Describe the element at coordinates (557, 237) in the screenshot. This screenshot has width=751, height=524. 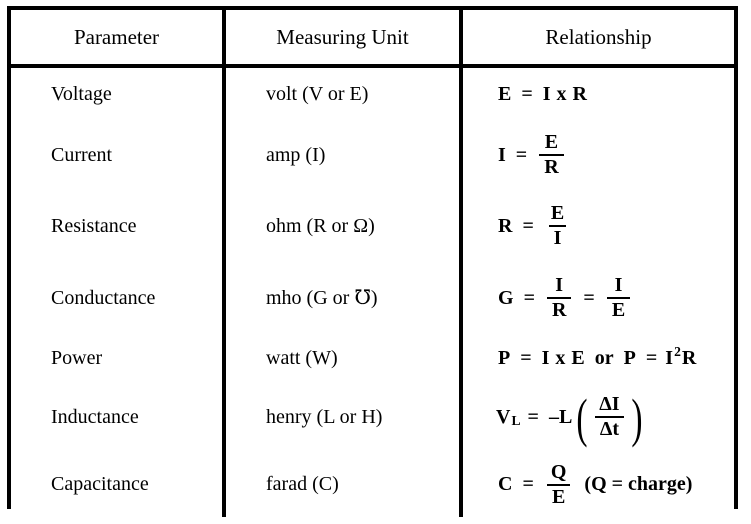
I see `fraction-denominator: I` at that location.